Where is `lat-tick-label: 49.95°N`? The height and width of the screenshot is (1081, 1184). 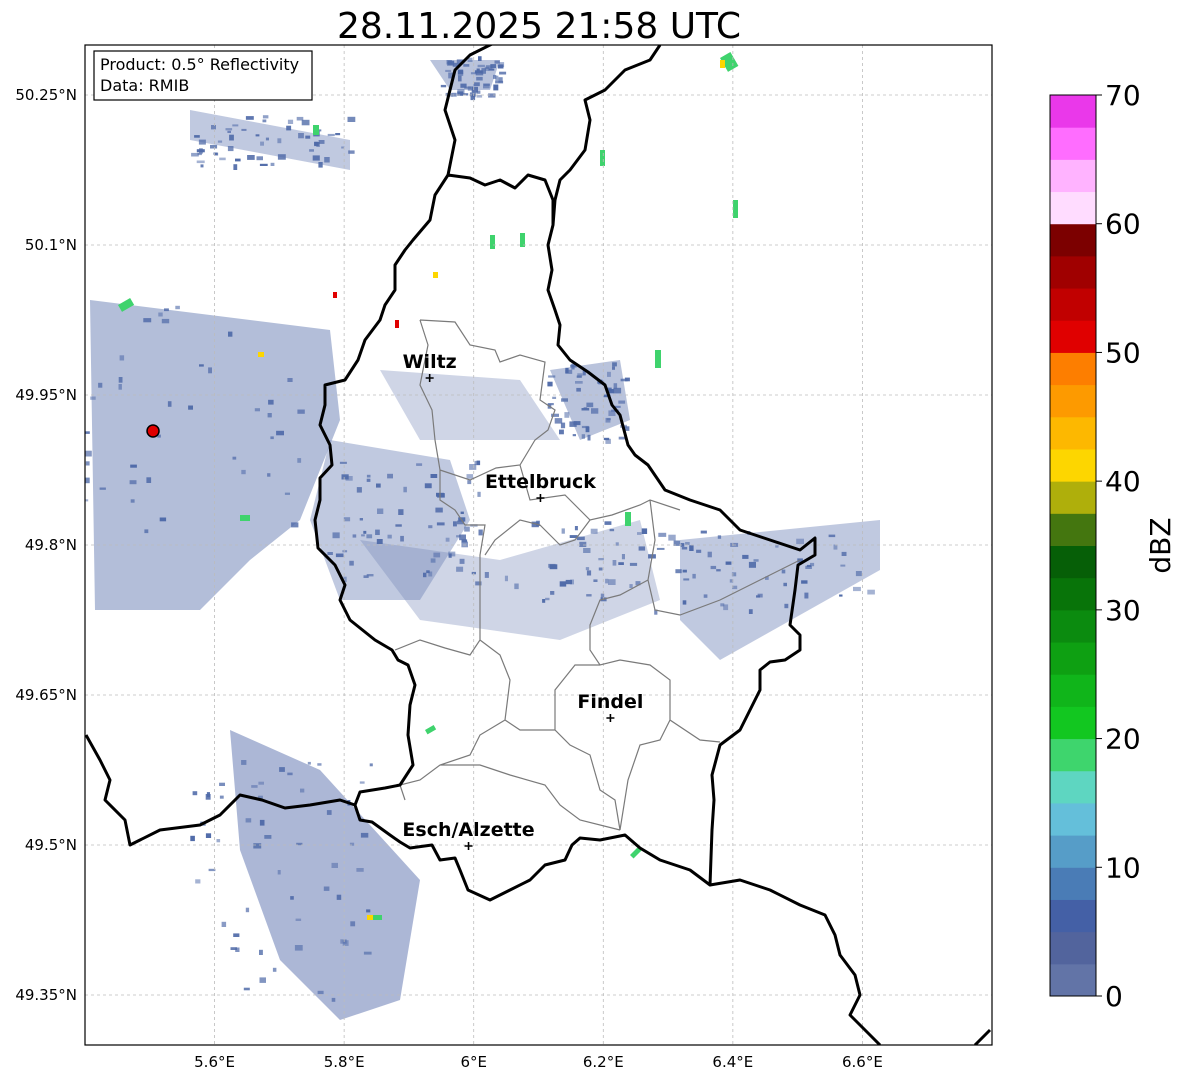
lat-tick-label: 49.95°N is located at coordinates (46, 395).